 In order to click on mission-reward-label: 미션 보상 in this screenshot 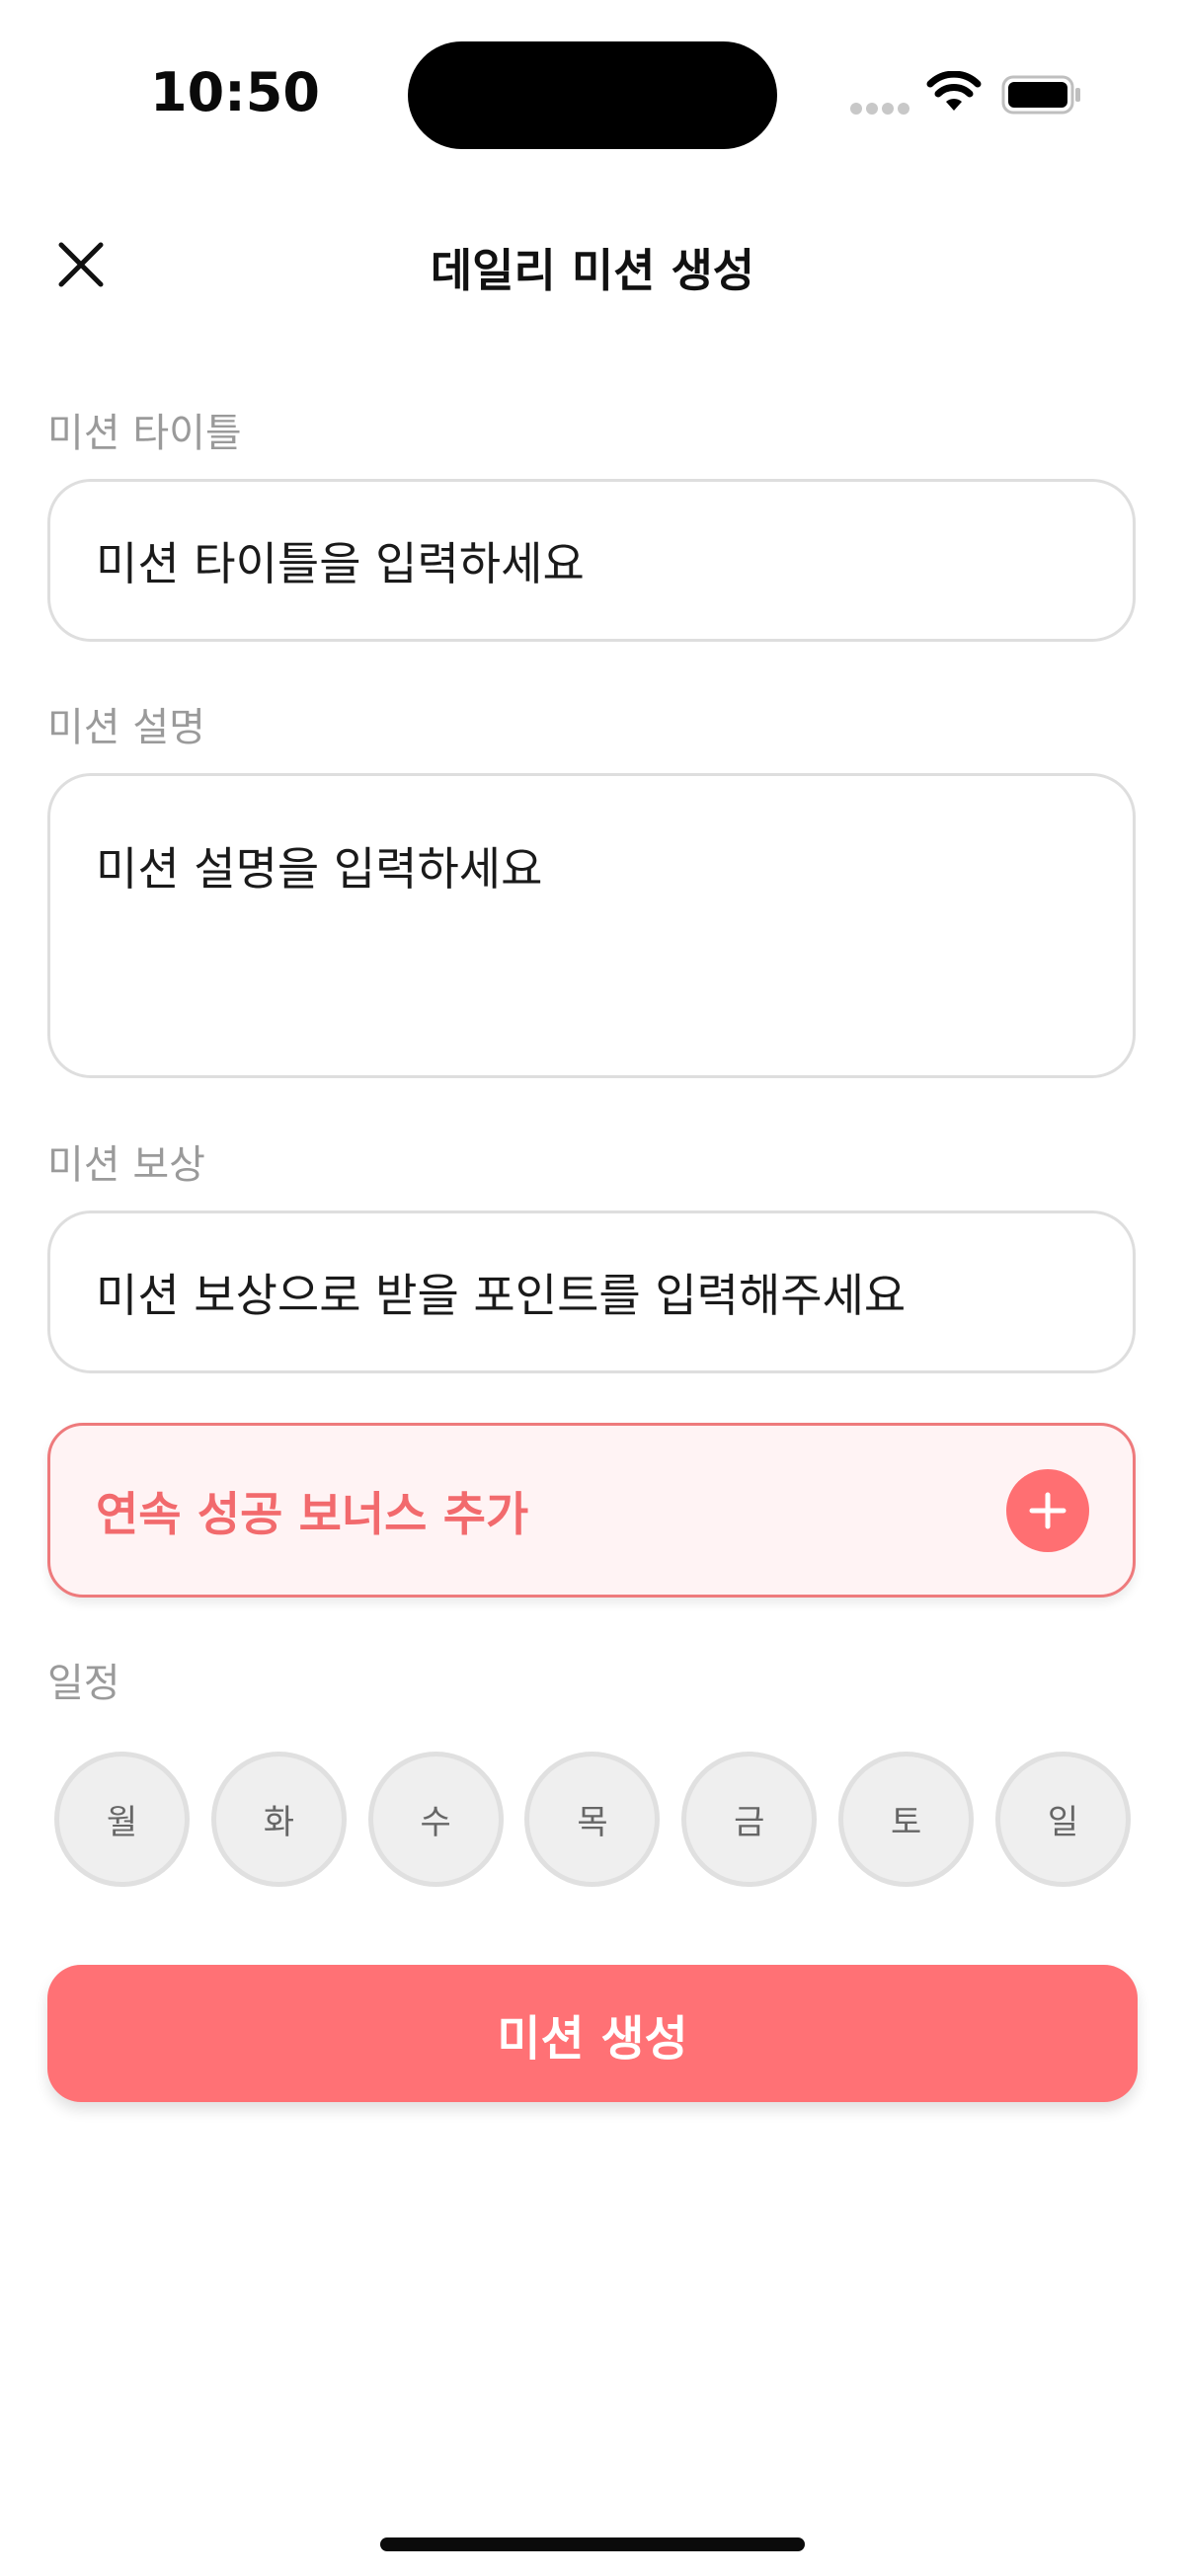, I will do `click(126, 1165)`.